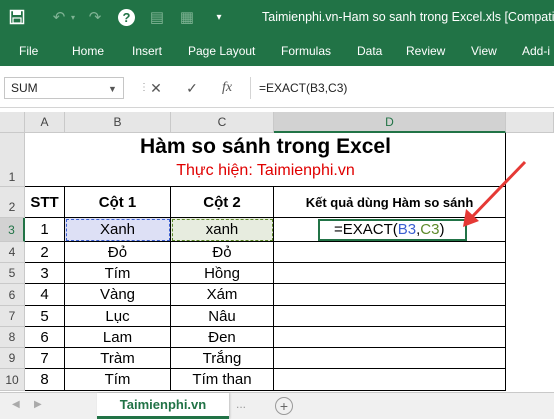 This screenshot has width=554, height=419. I want to click on annotation-arrow-icon, so click(495, 193).